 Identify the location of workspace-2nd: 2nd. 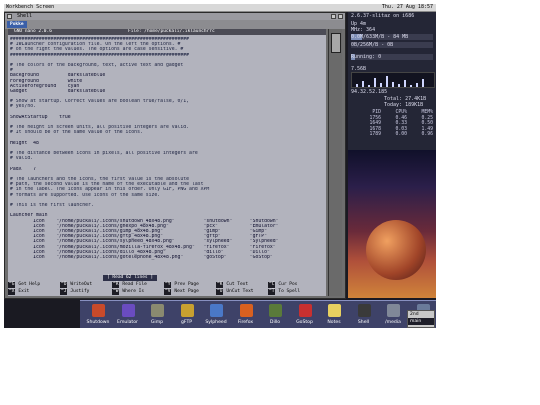
(421, 314).